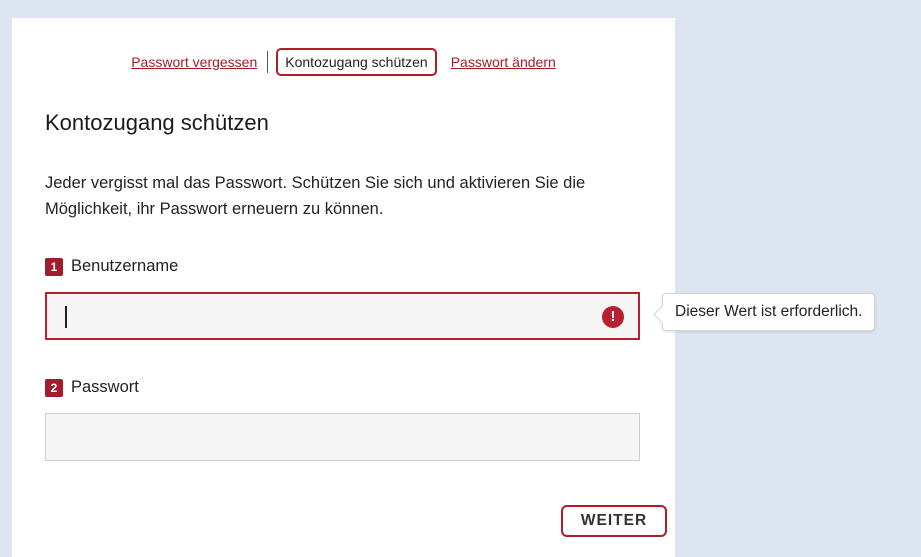  What do you see at coordinates (769, 311) in the screenshot?
I see `tooltip-text: Dieser Wert ist erforderlich.` at bounding box center [769, 311].